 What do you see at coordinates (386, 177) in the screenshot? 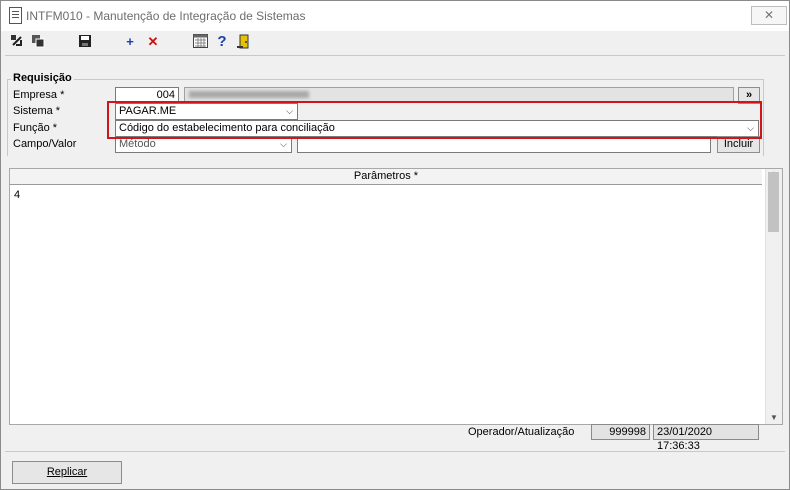
I see `parametros-header: Parâmetros *` at bounding box center [386, 177].